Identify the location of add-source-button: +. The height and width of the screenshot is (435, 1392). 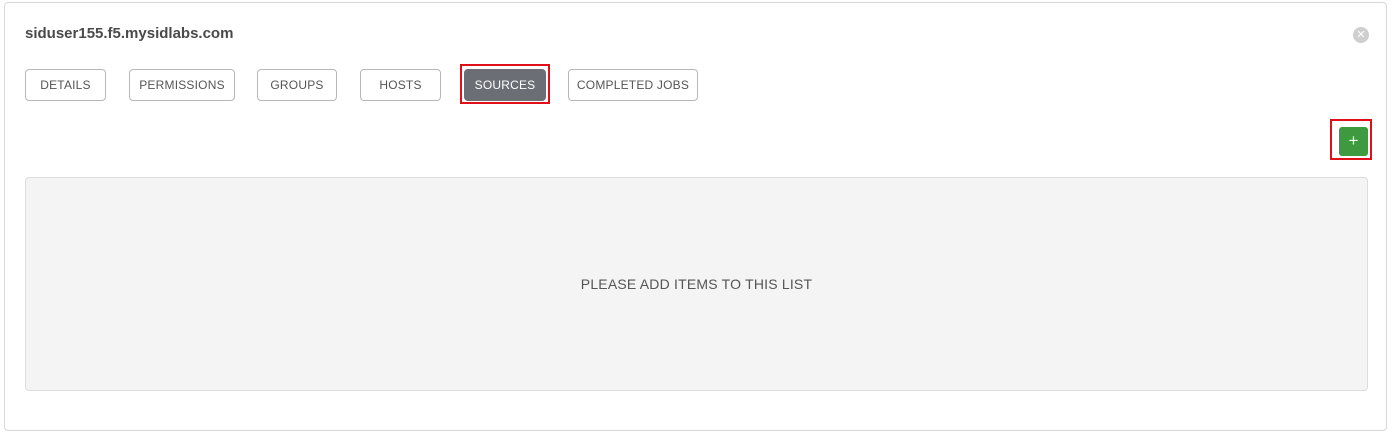
(1353, 141).